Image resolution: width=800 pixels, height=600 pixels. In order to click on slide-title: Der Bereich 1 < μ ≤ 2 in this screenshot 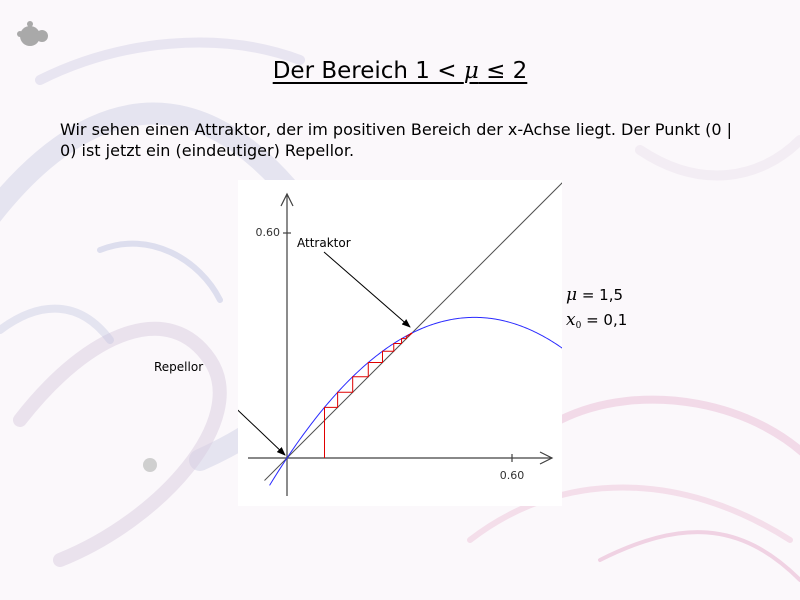, I will do `click(400, 71)`.